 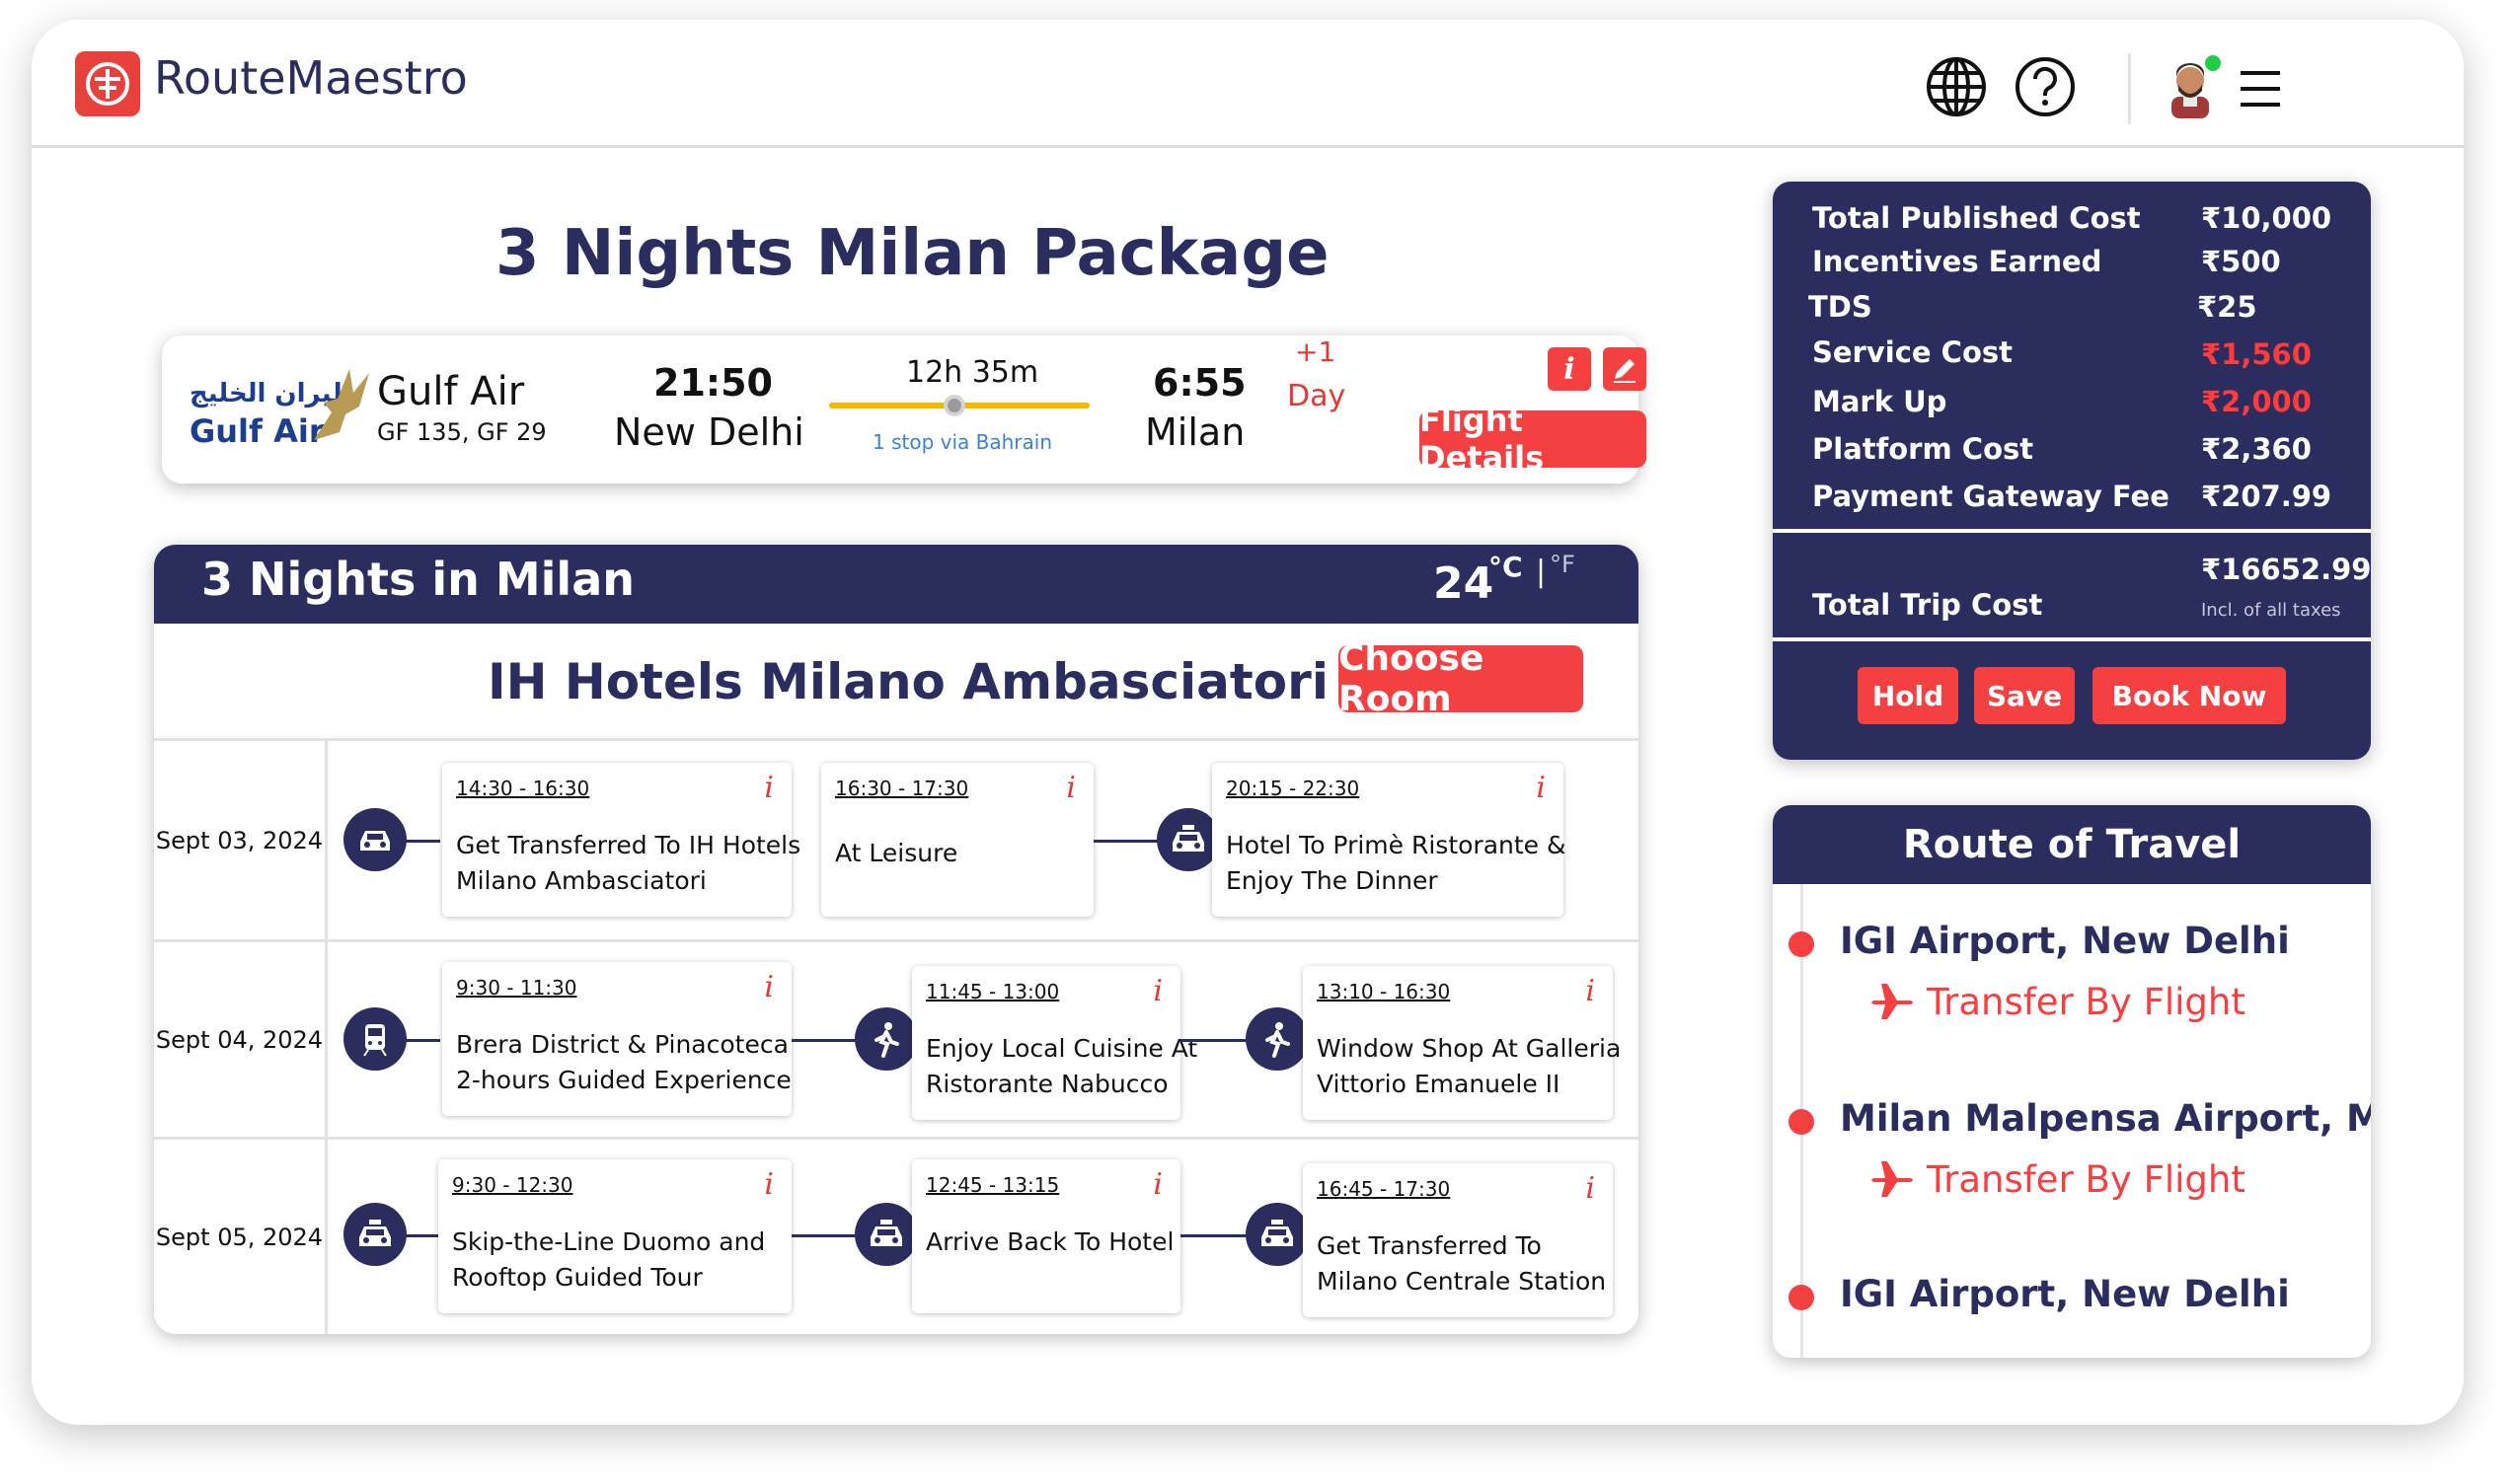 What do you see at coordinates (2106, 1118) in the screenshot?
I see `route-stop-name: Milan Malpensa Airport, Milan` at bounding box center [2106, 1118].